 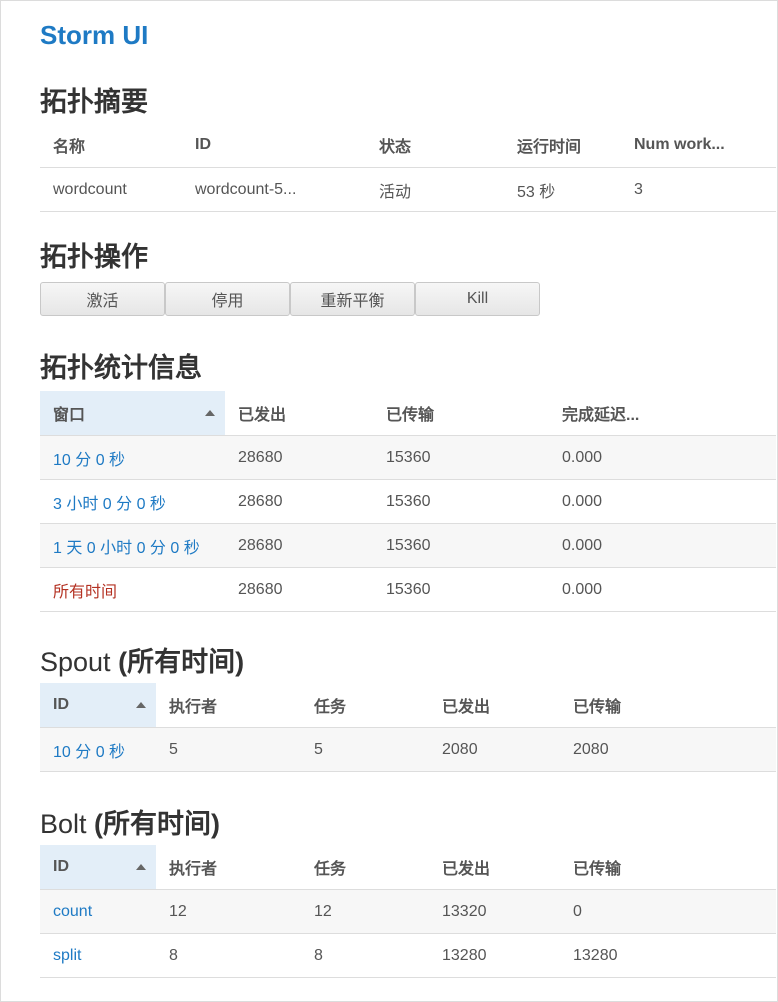 I want to click on col-spout-id: ID, so click(x=98, y=705).